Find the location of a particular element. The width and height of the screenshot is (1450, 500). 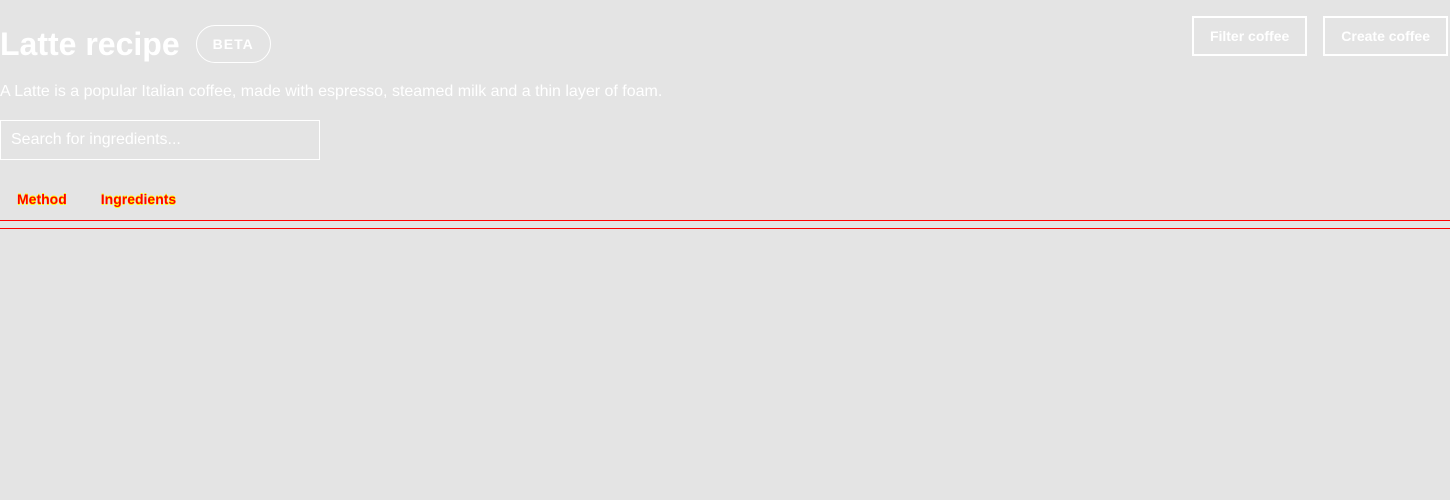

tabs-divider-bottom is located at coordinates (725, 228).